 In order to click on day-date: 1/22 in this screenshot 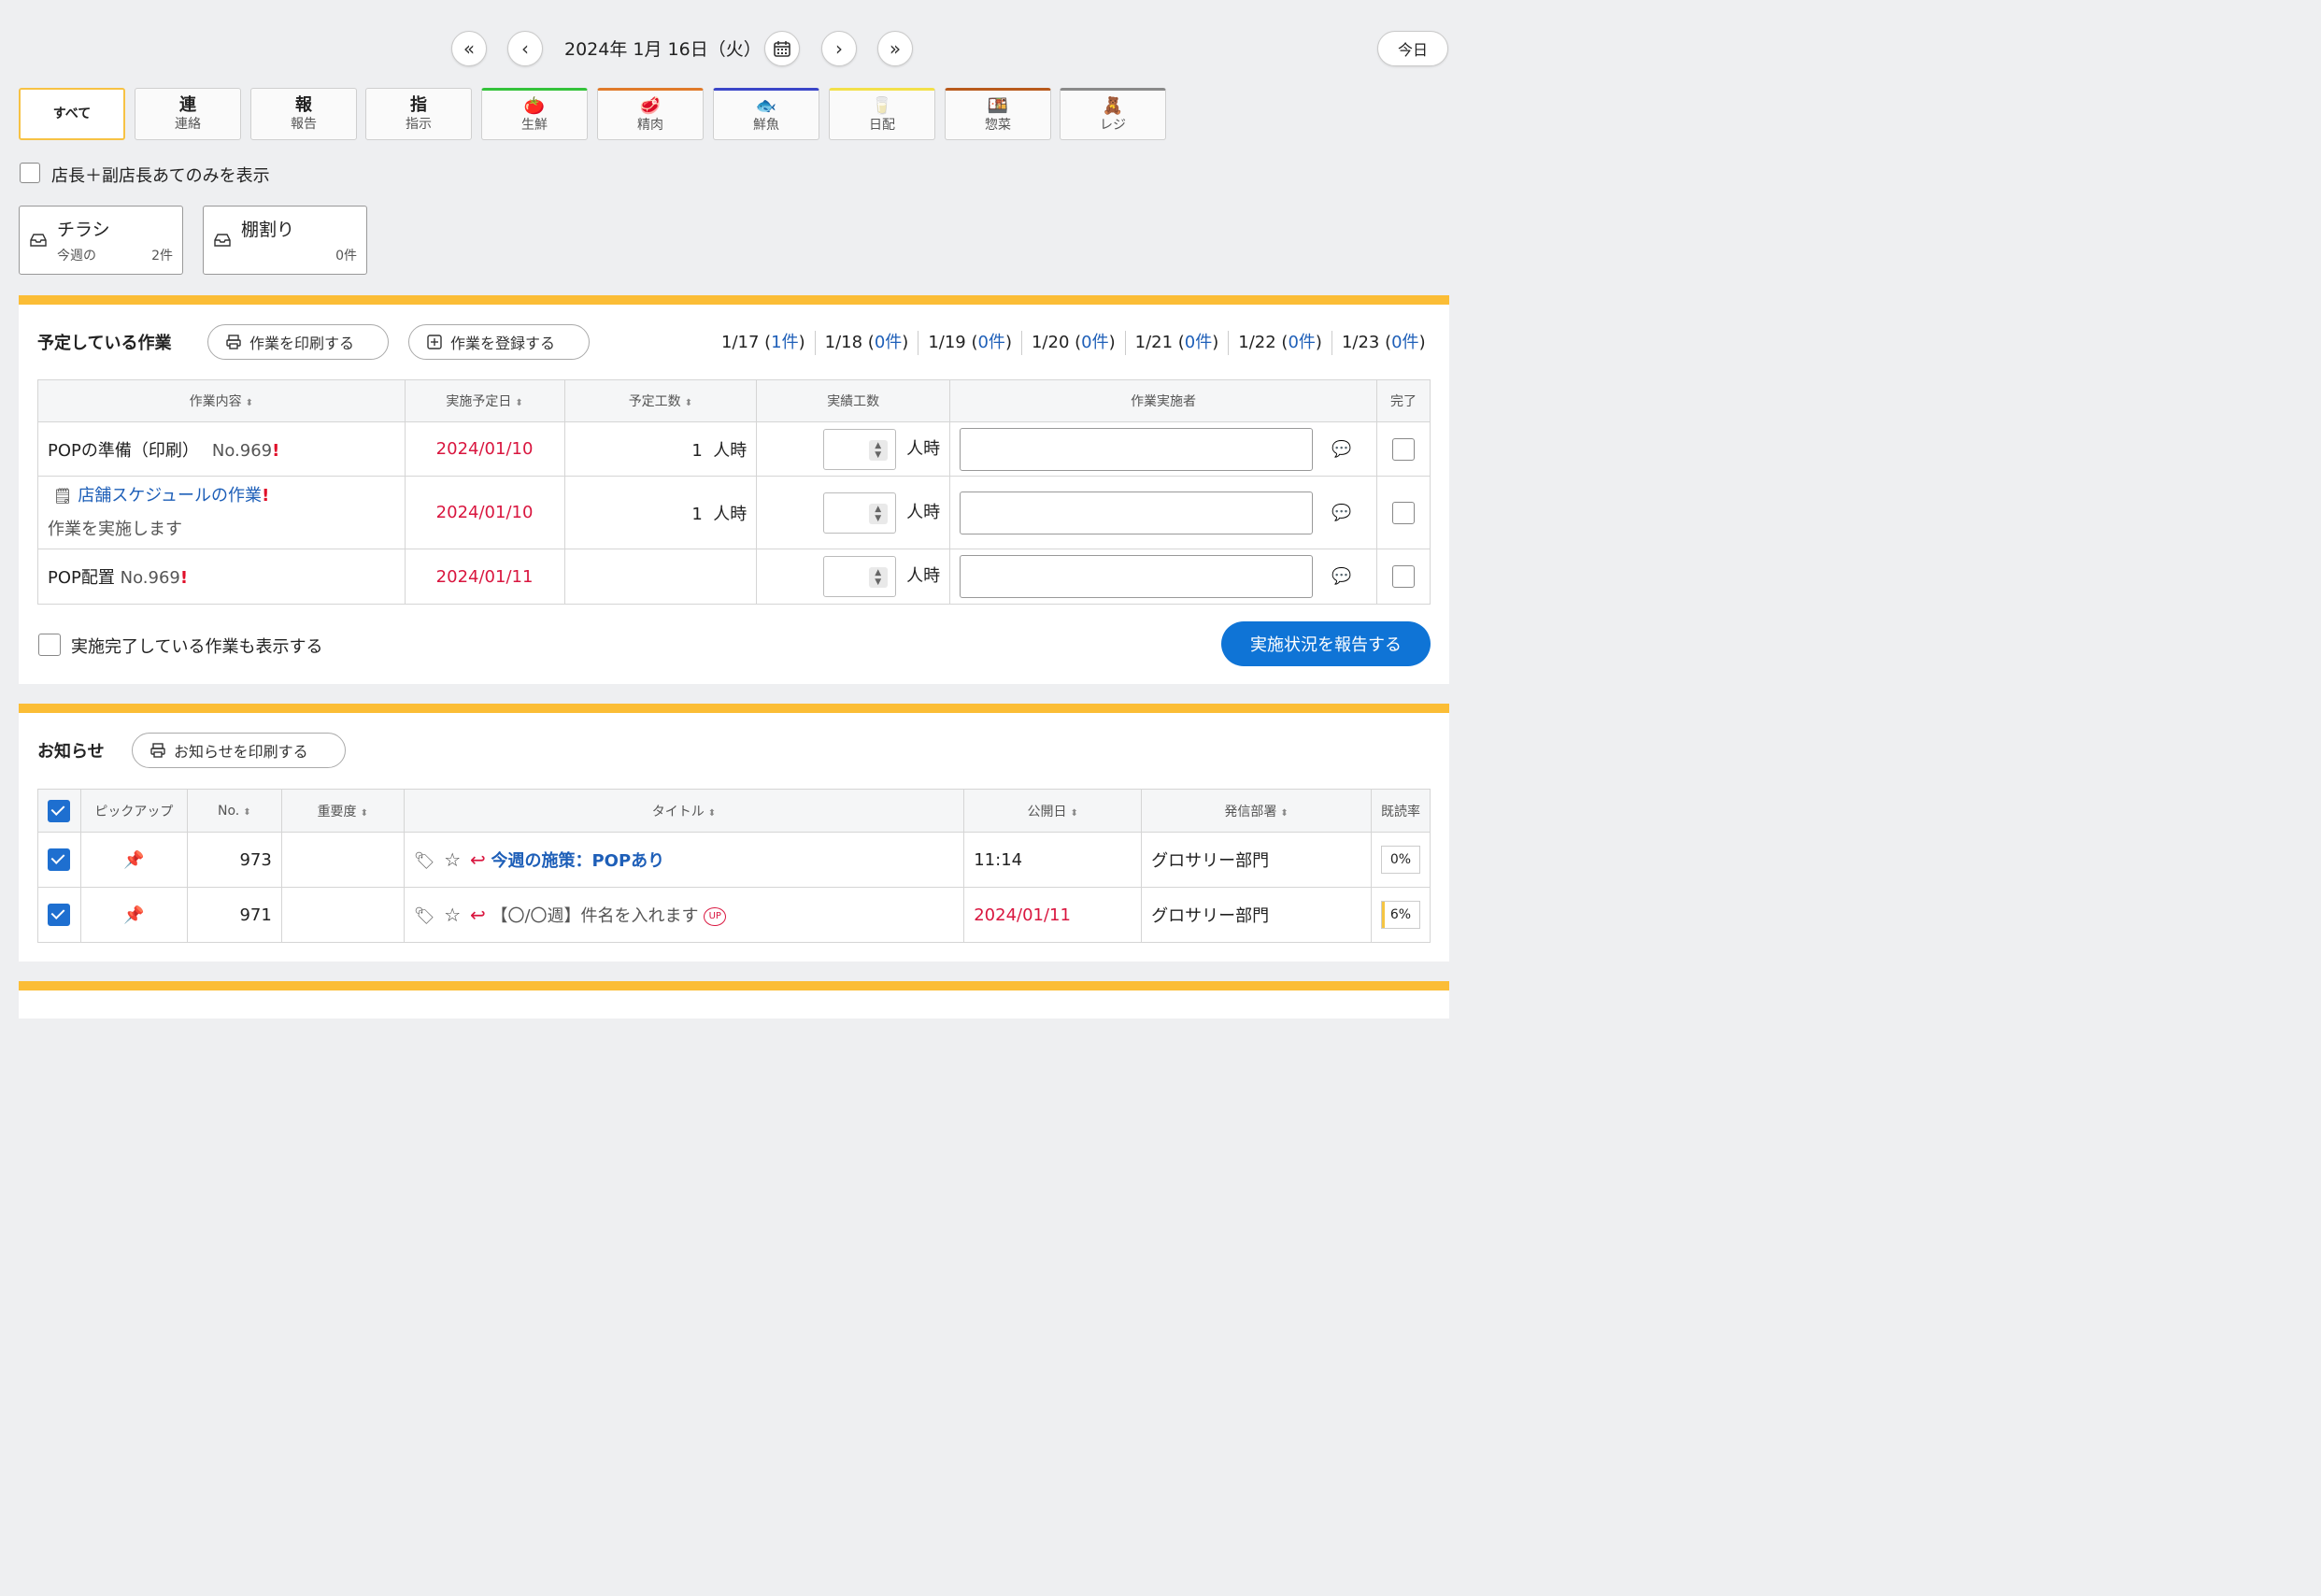, I will do `click(1257, 342)`.